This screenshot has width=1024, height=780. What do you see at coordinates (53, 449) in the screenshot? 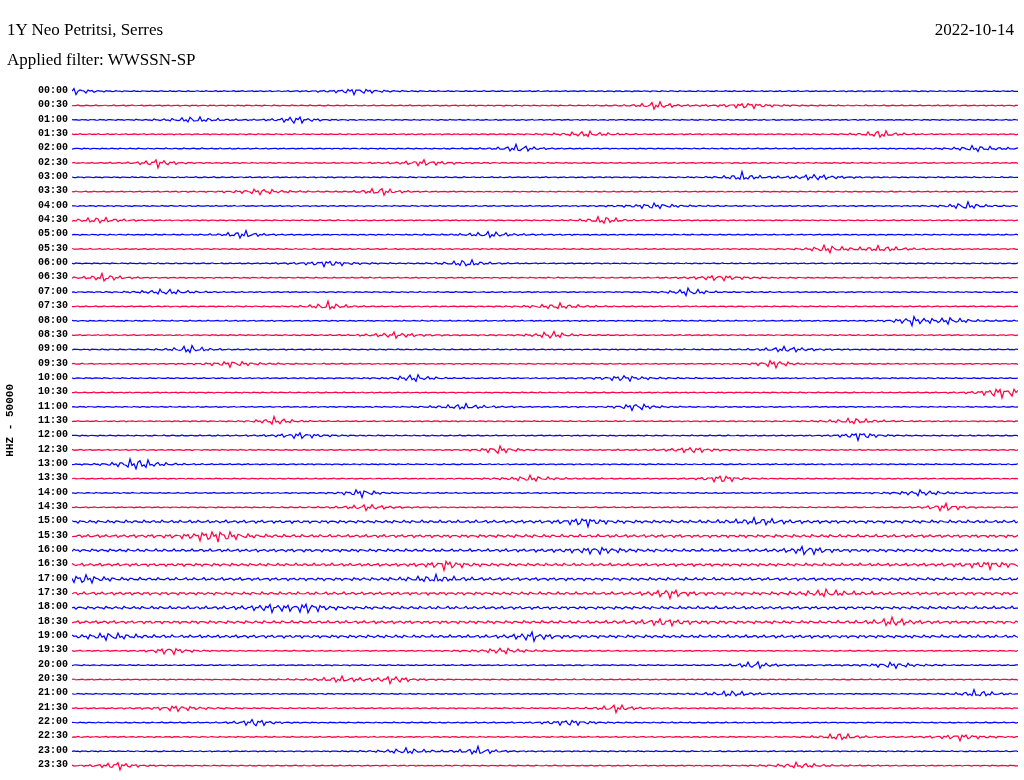
I see `time-label: 12:30` at bounding box center [53, 449].